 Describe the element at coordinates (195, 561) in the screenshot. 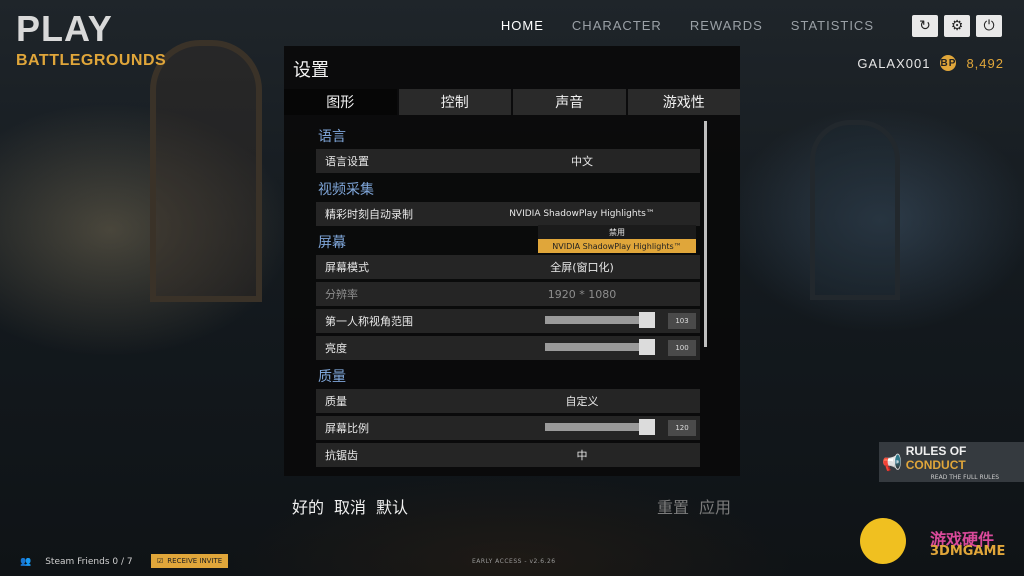

I see `receive-invite-label: RECEIVE INVITE` at that location.